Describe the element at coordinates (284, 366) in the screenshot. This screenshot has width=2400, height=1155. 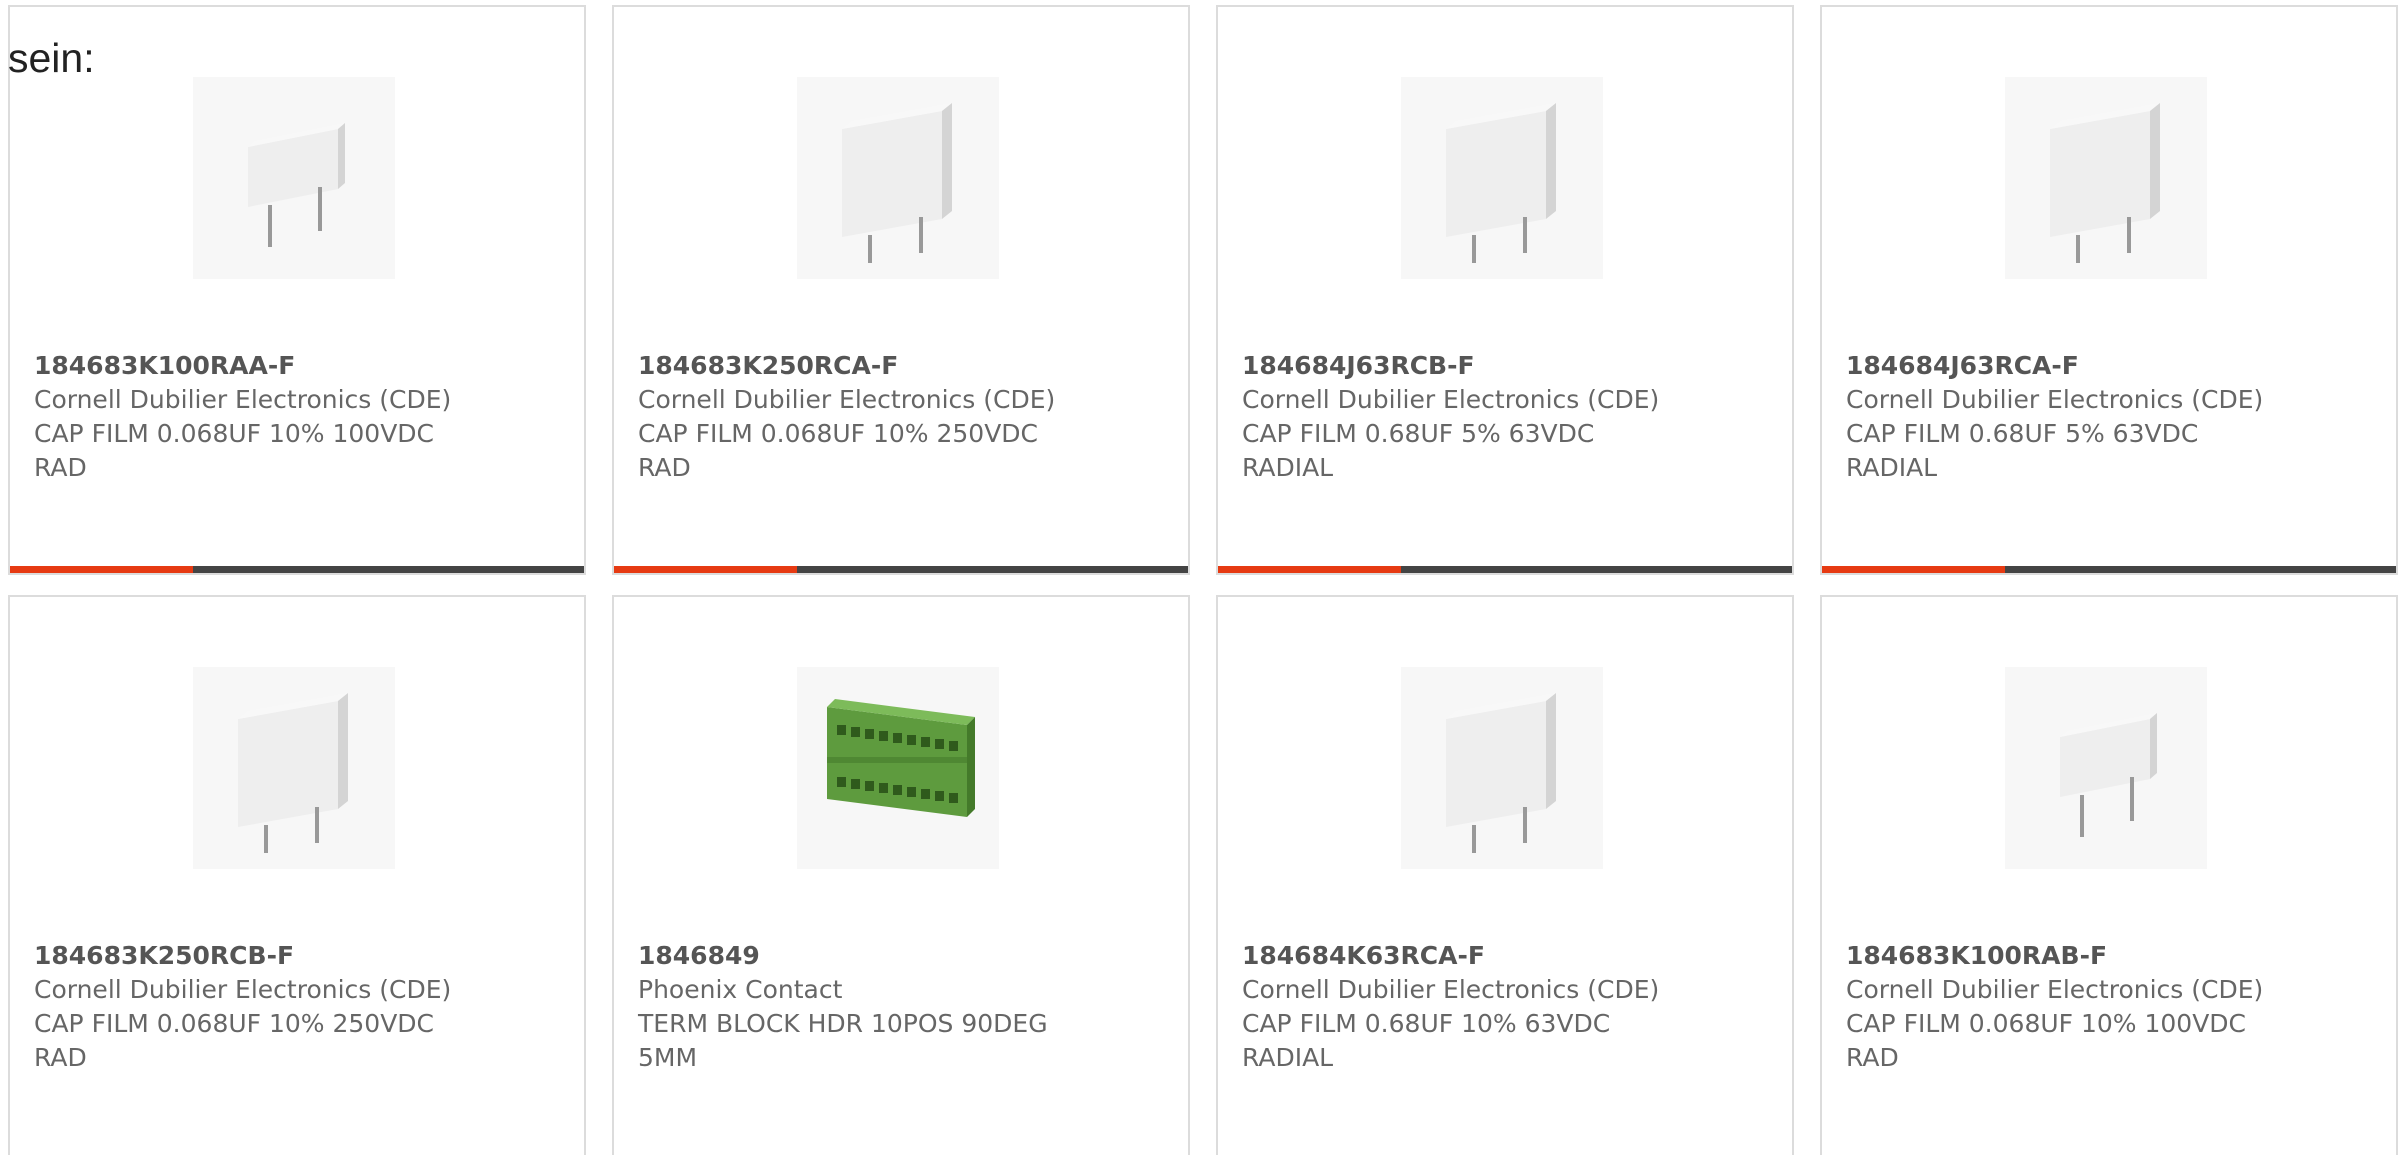
I see `part-number-link: 184683K100RAA-F` at that location.